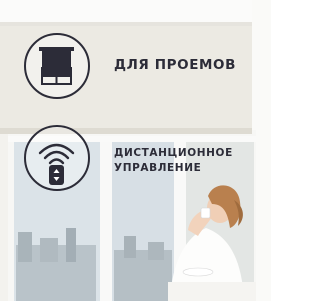 The width and height of the screenshot is (320, 301). I want to click on feature-remote-label-line1: ДИСТАНЦИОННОЕ, so click(173, 153).